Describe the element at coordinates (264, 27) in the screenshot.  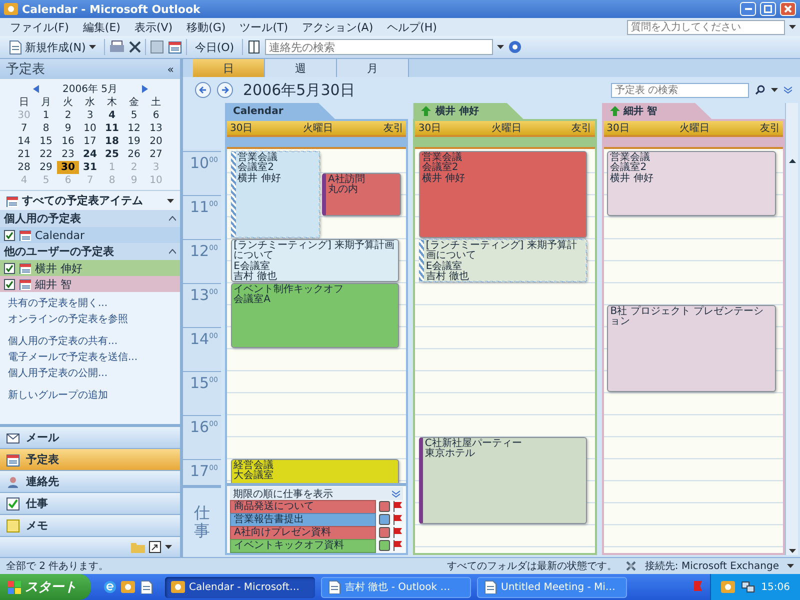
I see `menu-item: ツール(T)` at that location.